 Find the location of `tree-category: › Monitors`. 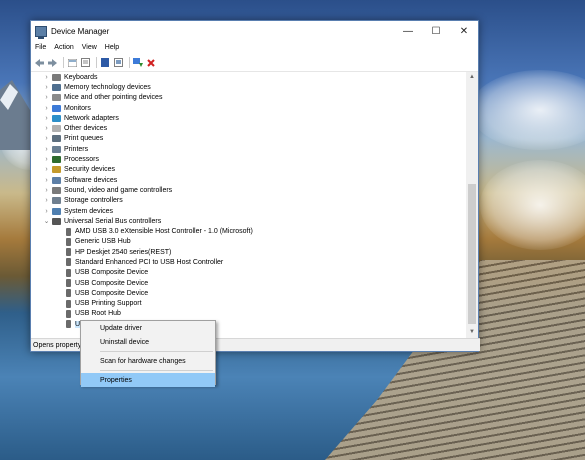

tree-category: › Monitors is located at coordinates (248, 108).